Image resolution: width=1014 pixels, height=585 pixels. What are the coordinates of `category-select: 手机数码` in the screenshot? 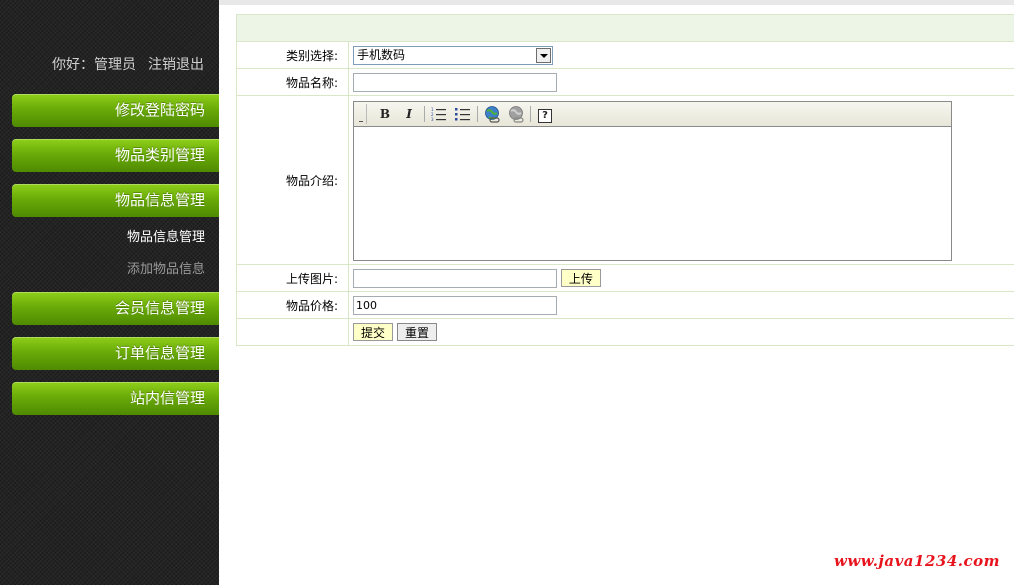 It's located at (453, 55).